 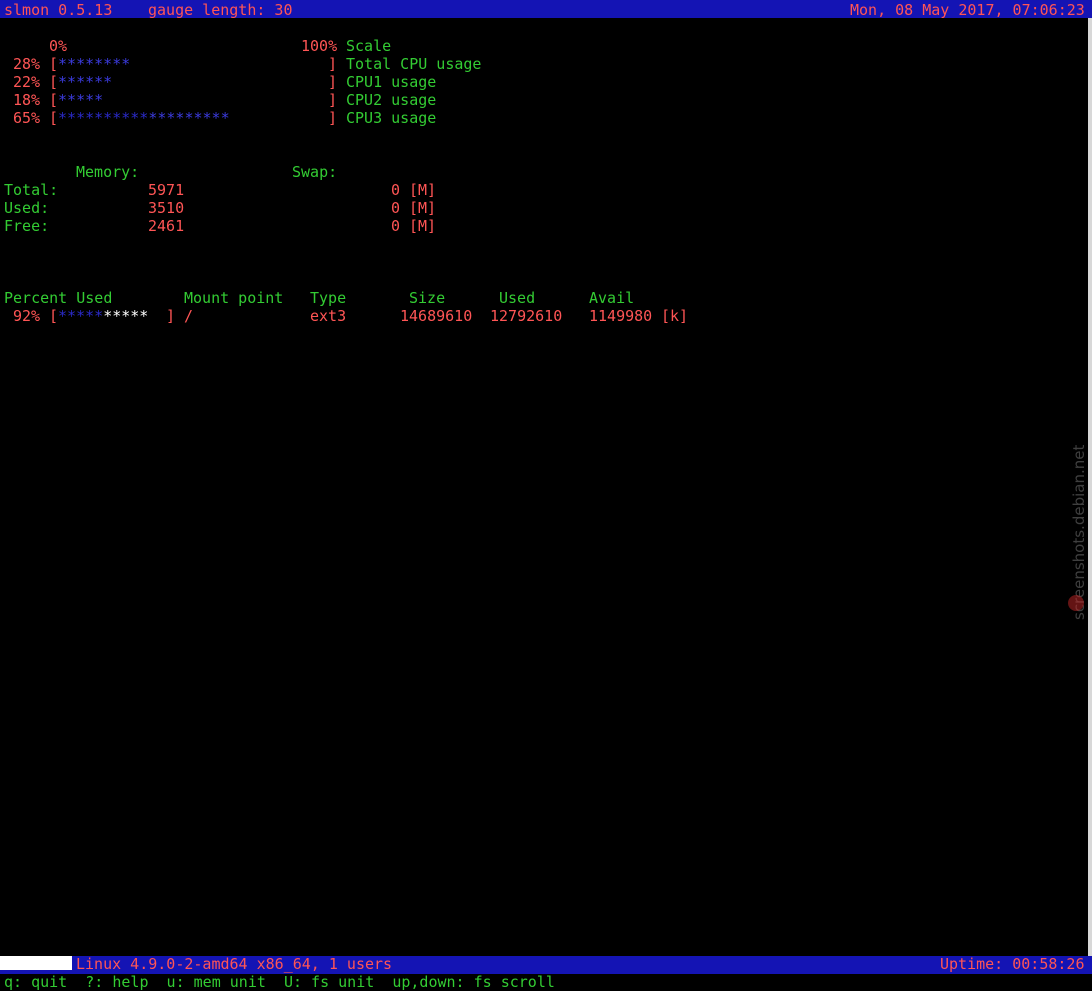 I want to click on swap-header: Swap:, so click(x=315, y=172).